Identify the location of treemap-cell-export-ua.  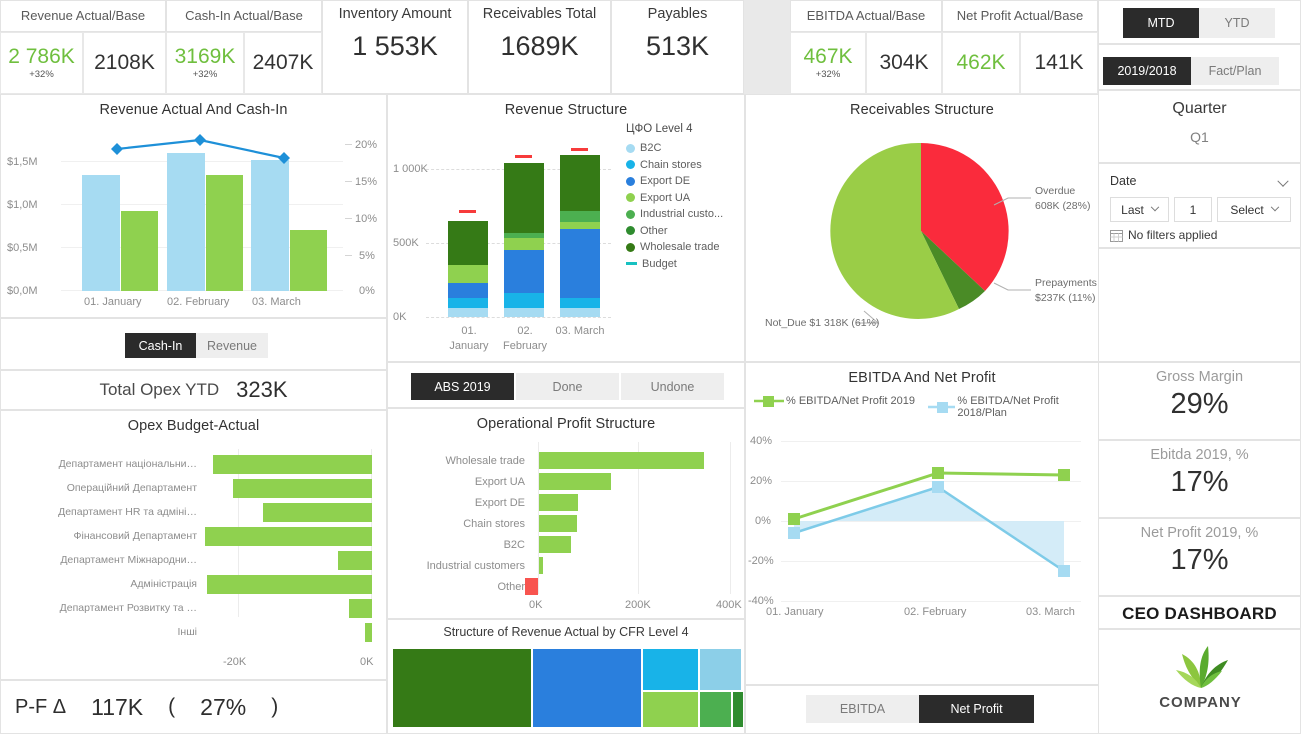
(670, 709).